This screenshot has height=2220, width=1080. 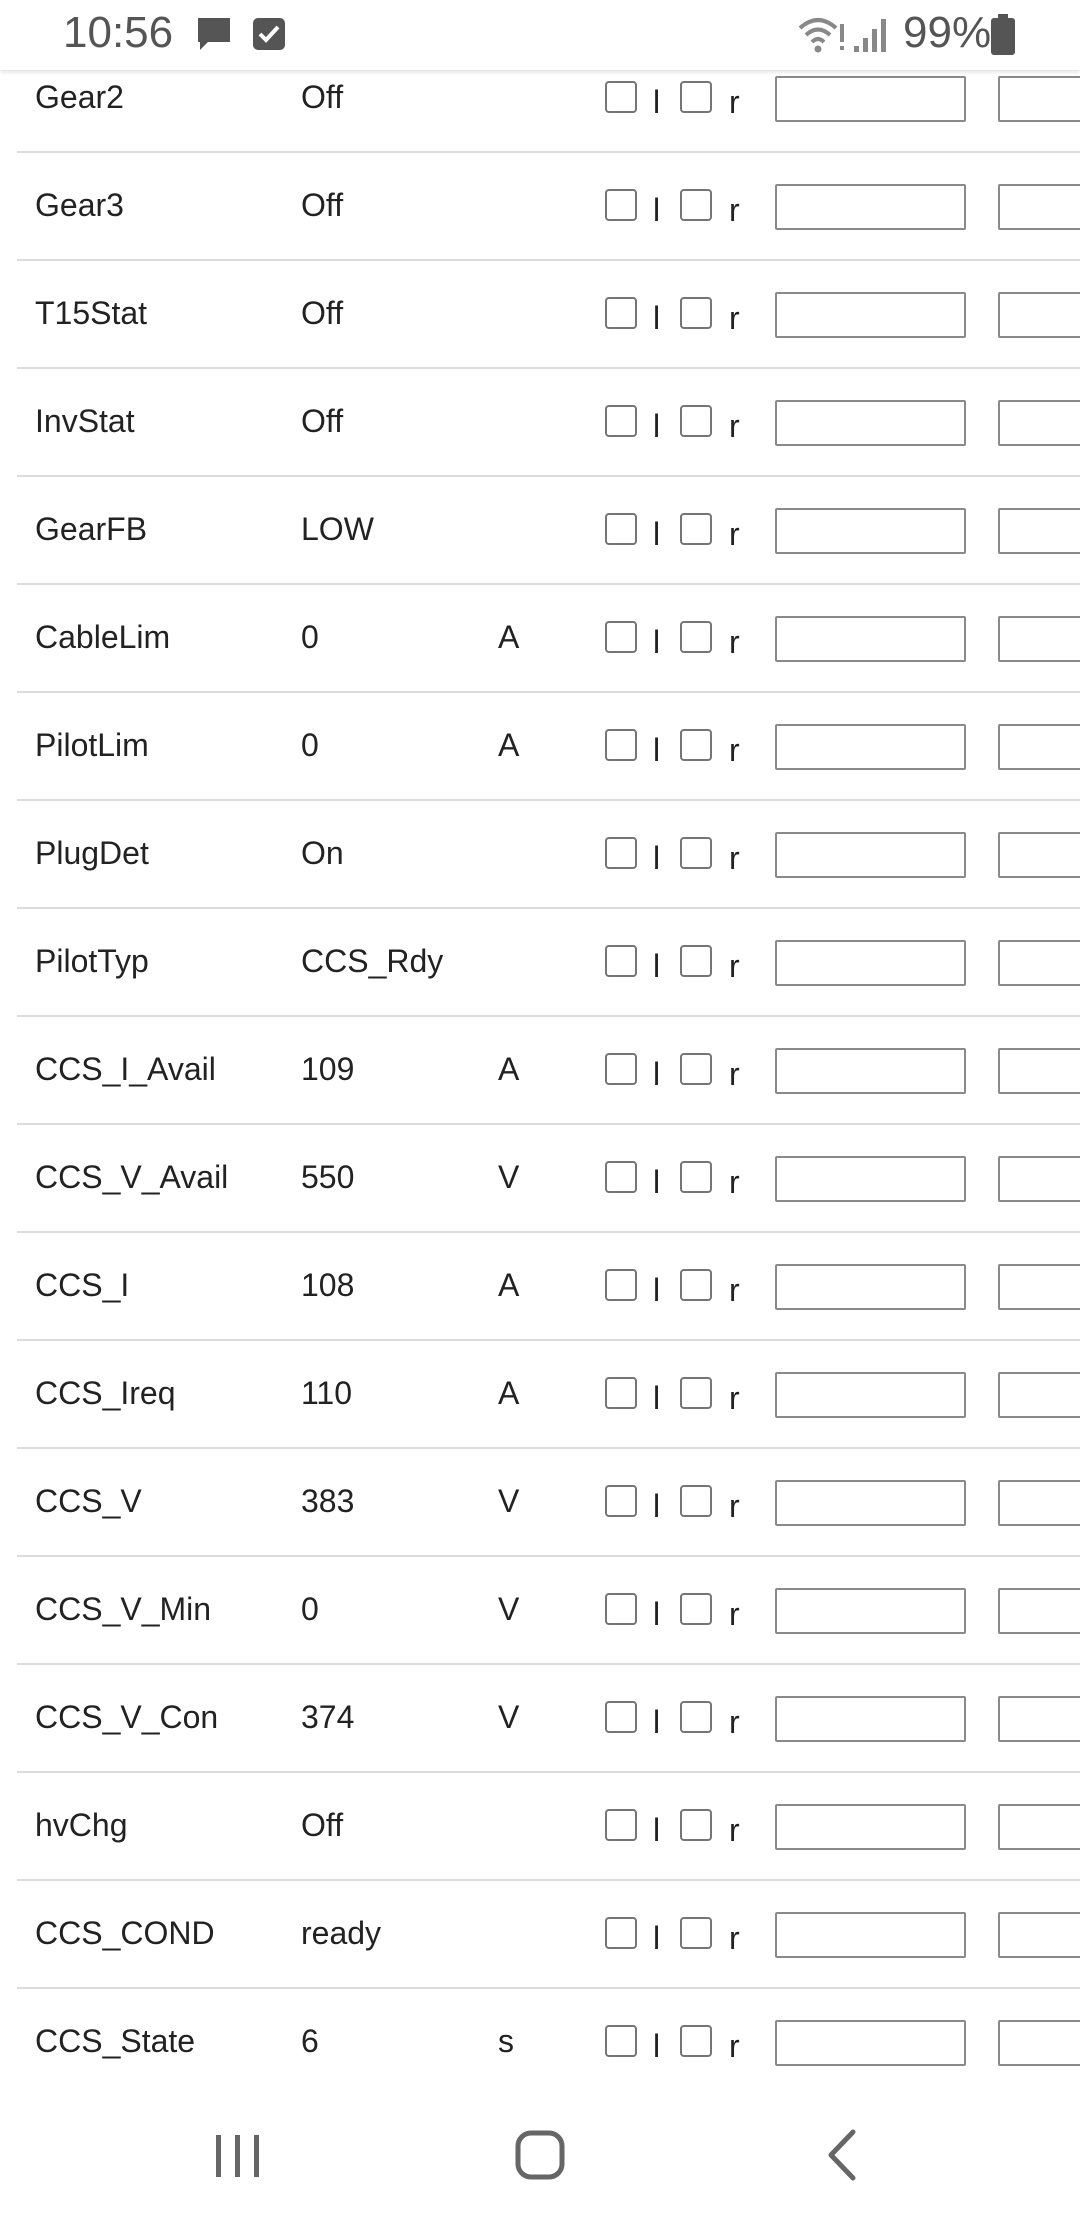 What do you see at coordinates (842, 2155) in the screenshot?
I see `back-icon` at bounding box center [842, 2155].